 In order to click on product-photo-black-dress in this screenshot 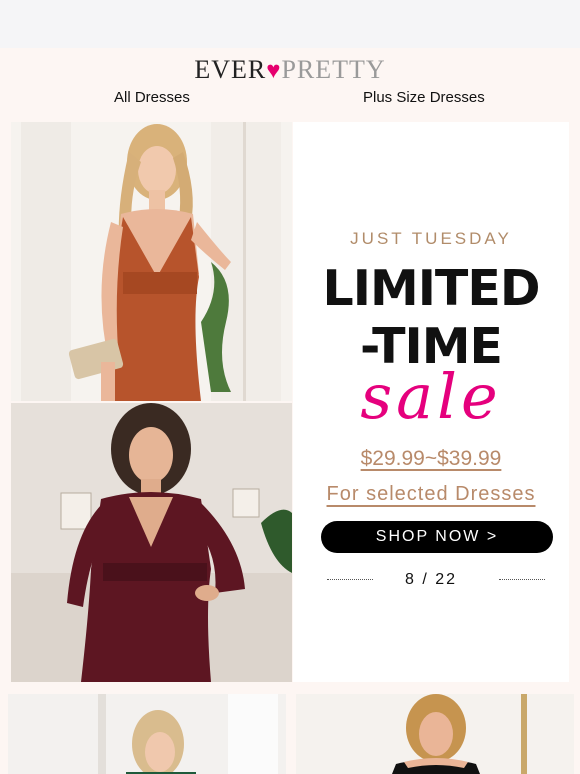, I will do `click(435, 734)`.